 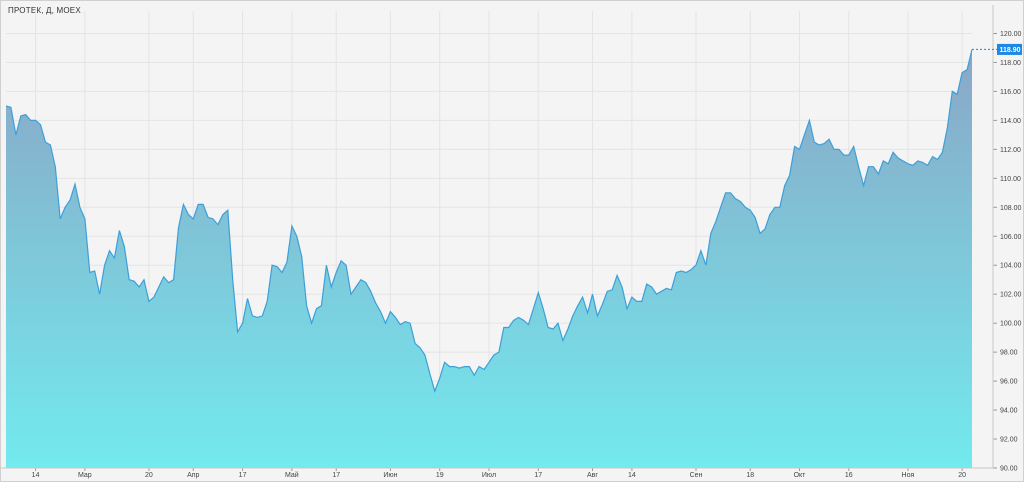 I want to click on x-tick-label: Ноя, so click(x=908, y=475).